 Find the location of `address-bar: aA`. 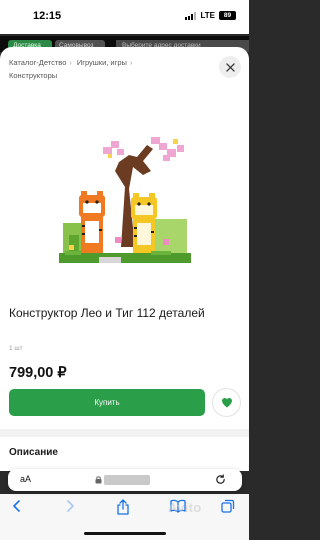

address-bar: aA is located at coordinates (125, 480).